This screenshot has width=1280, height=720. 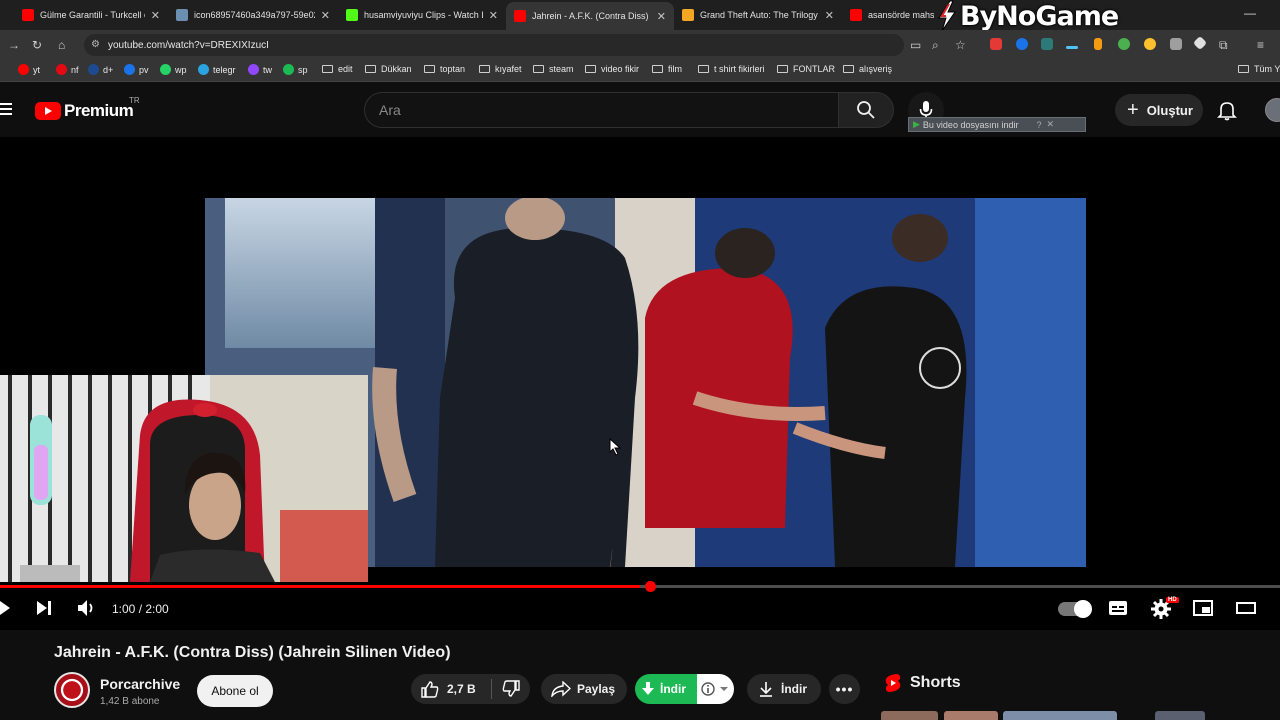 What do you see at coordinates (67, 69) in the screenshot?
I see `bookmark-item: nf` at bounding box center [67, 69].